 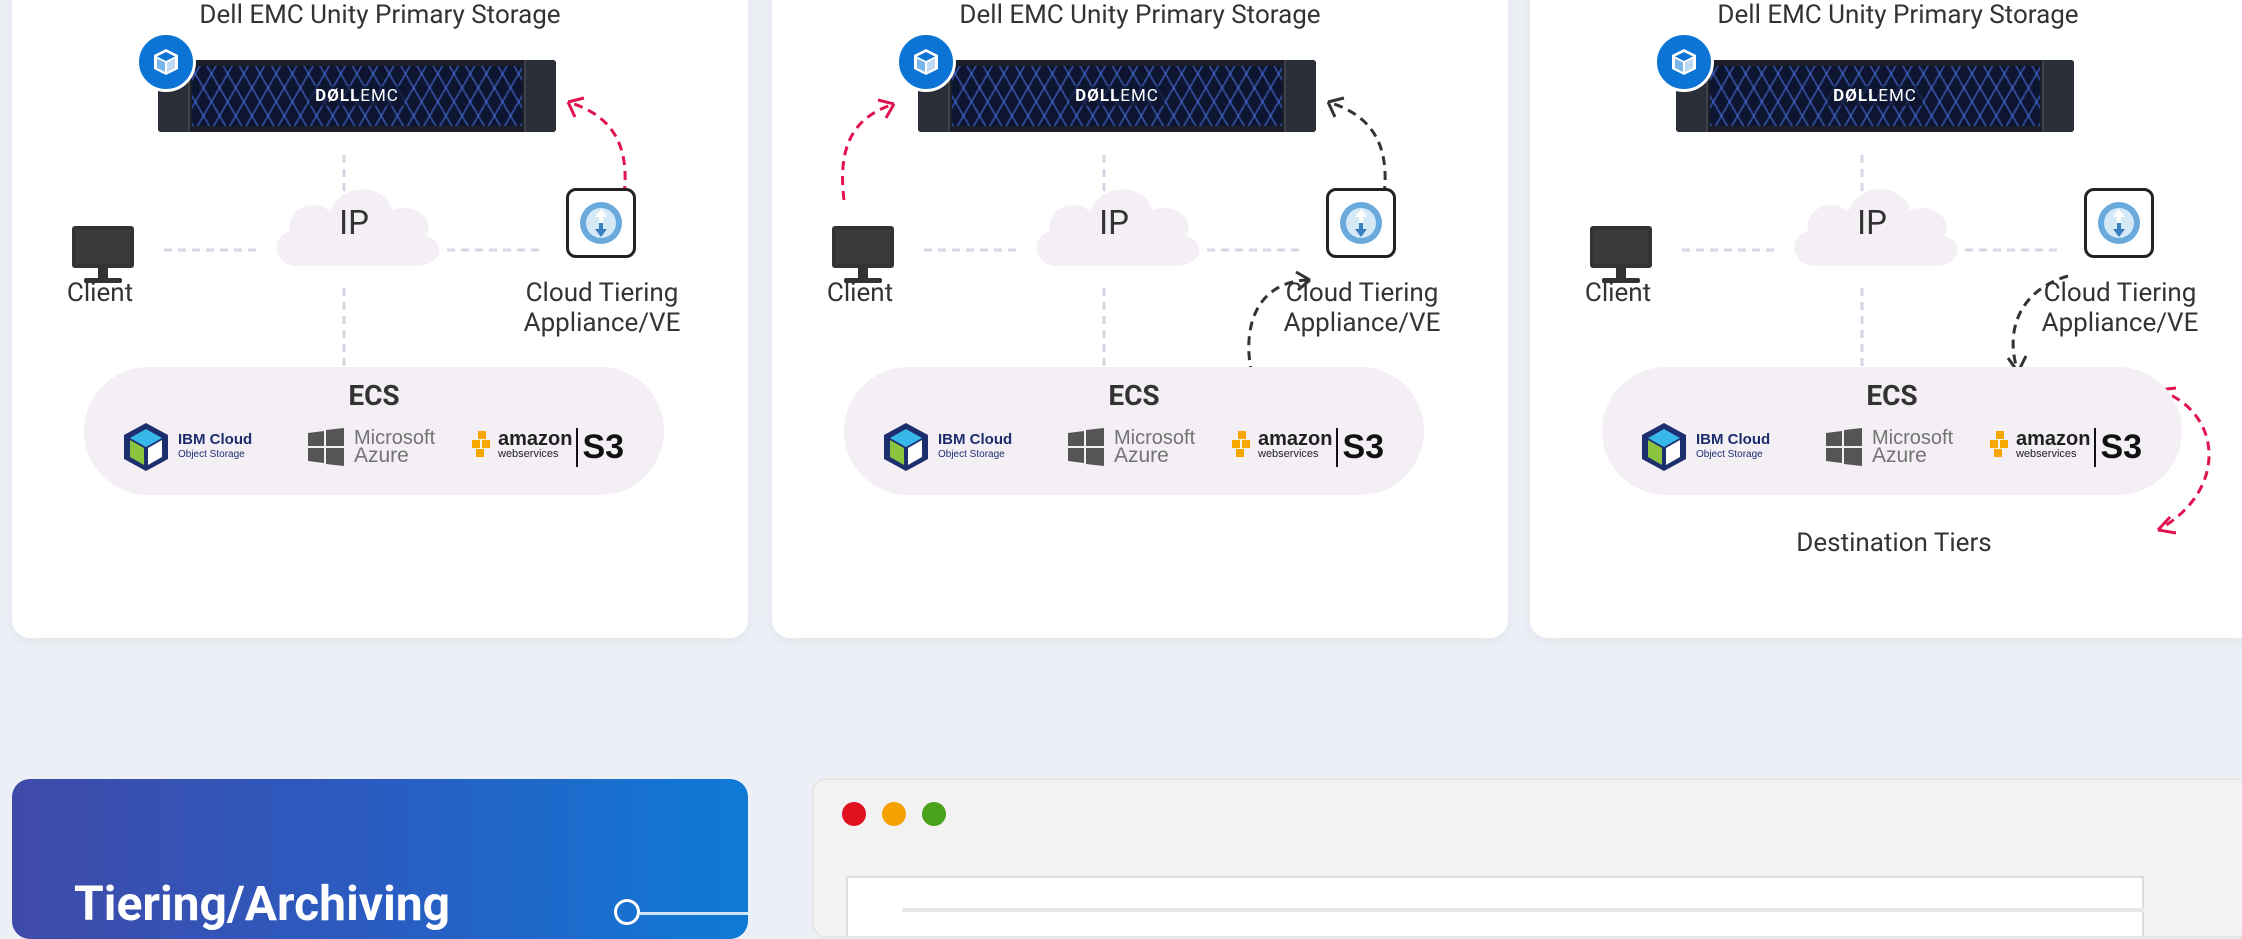 What do you see at coordinates (894, 814) in the screenshot?
I see `window-minimize-button` at bounding box center [894, 814].